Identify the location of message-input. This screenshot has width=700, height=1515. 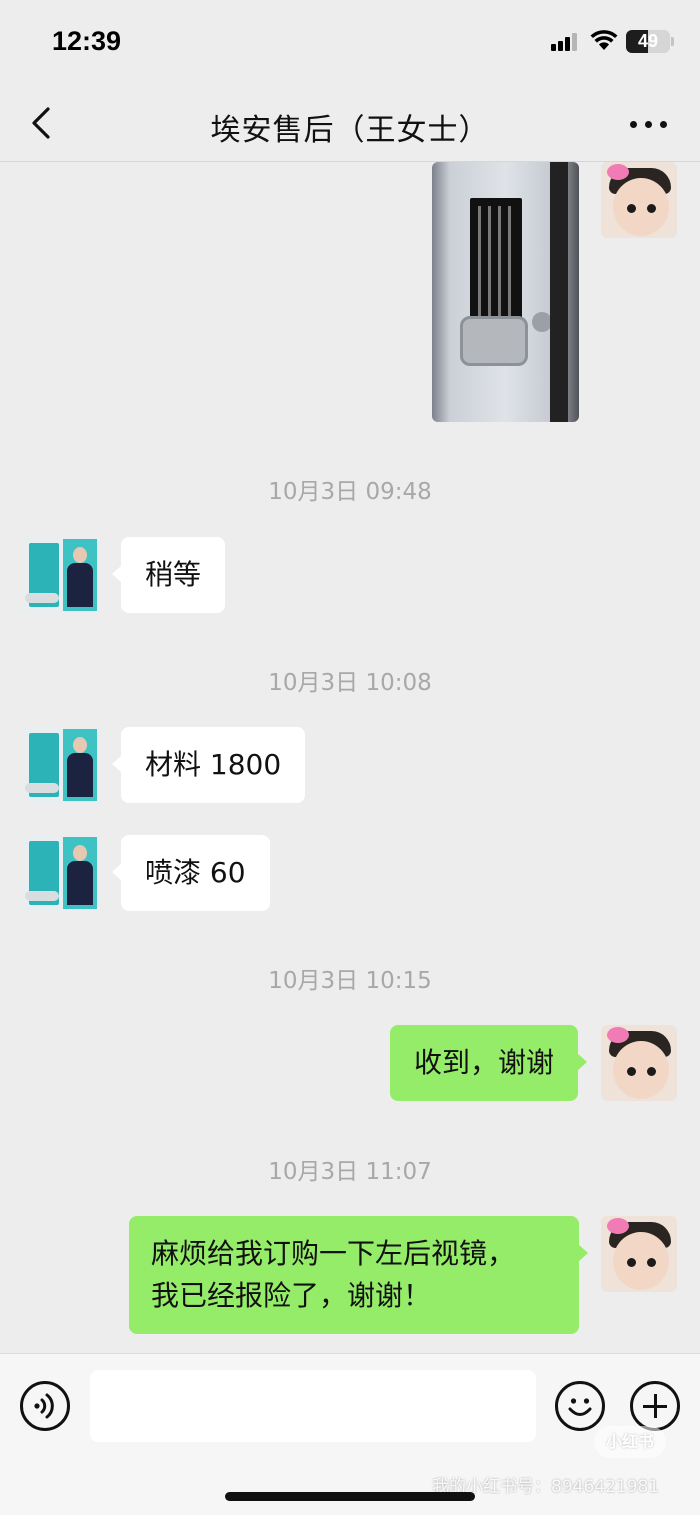
(313, 1406).